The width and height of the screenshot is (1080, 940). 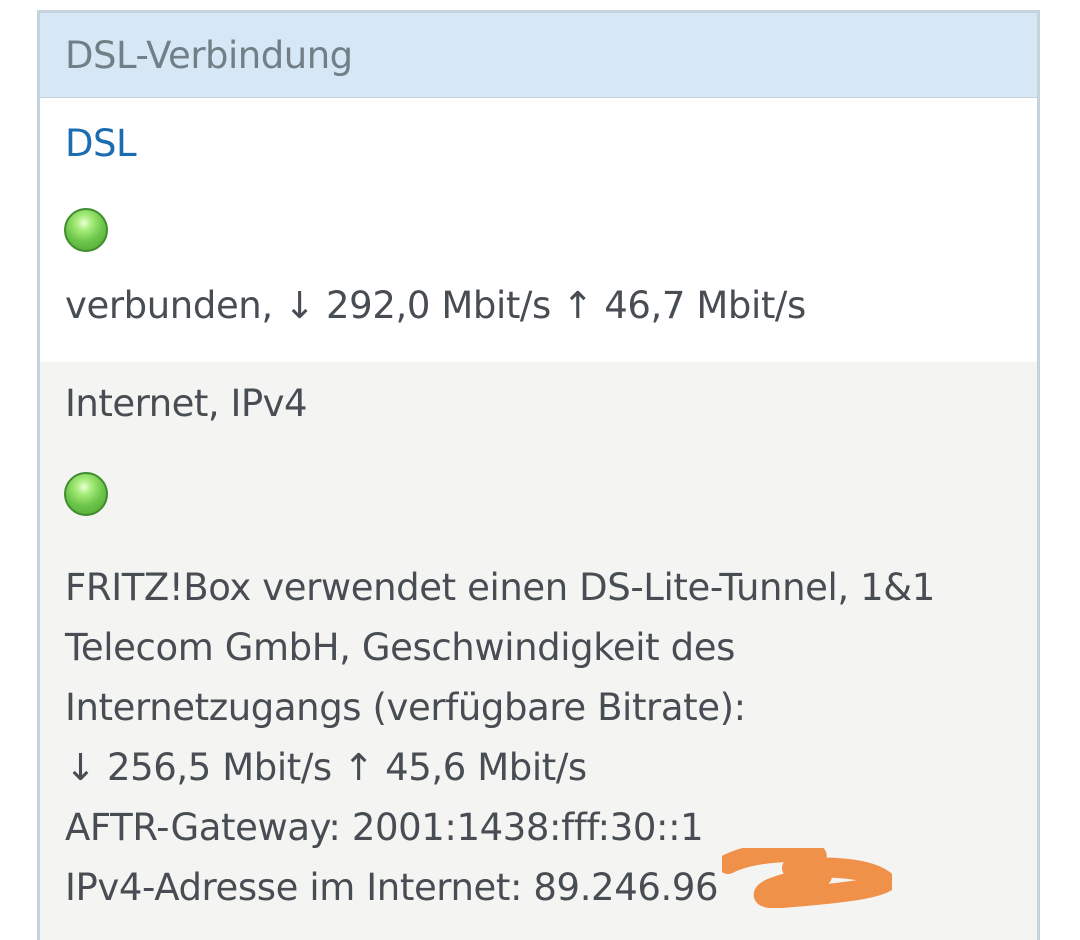 What do you see at coordinates (538, 55) in the screenshot?
I see `panel-header: DSL-Verbindung` at bounding box center [538, 55].